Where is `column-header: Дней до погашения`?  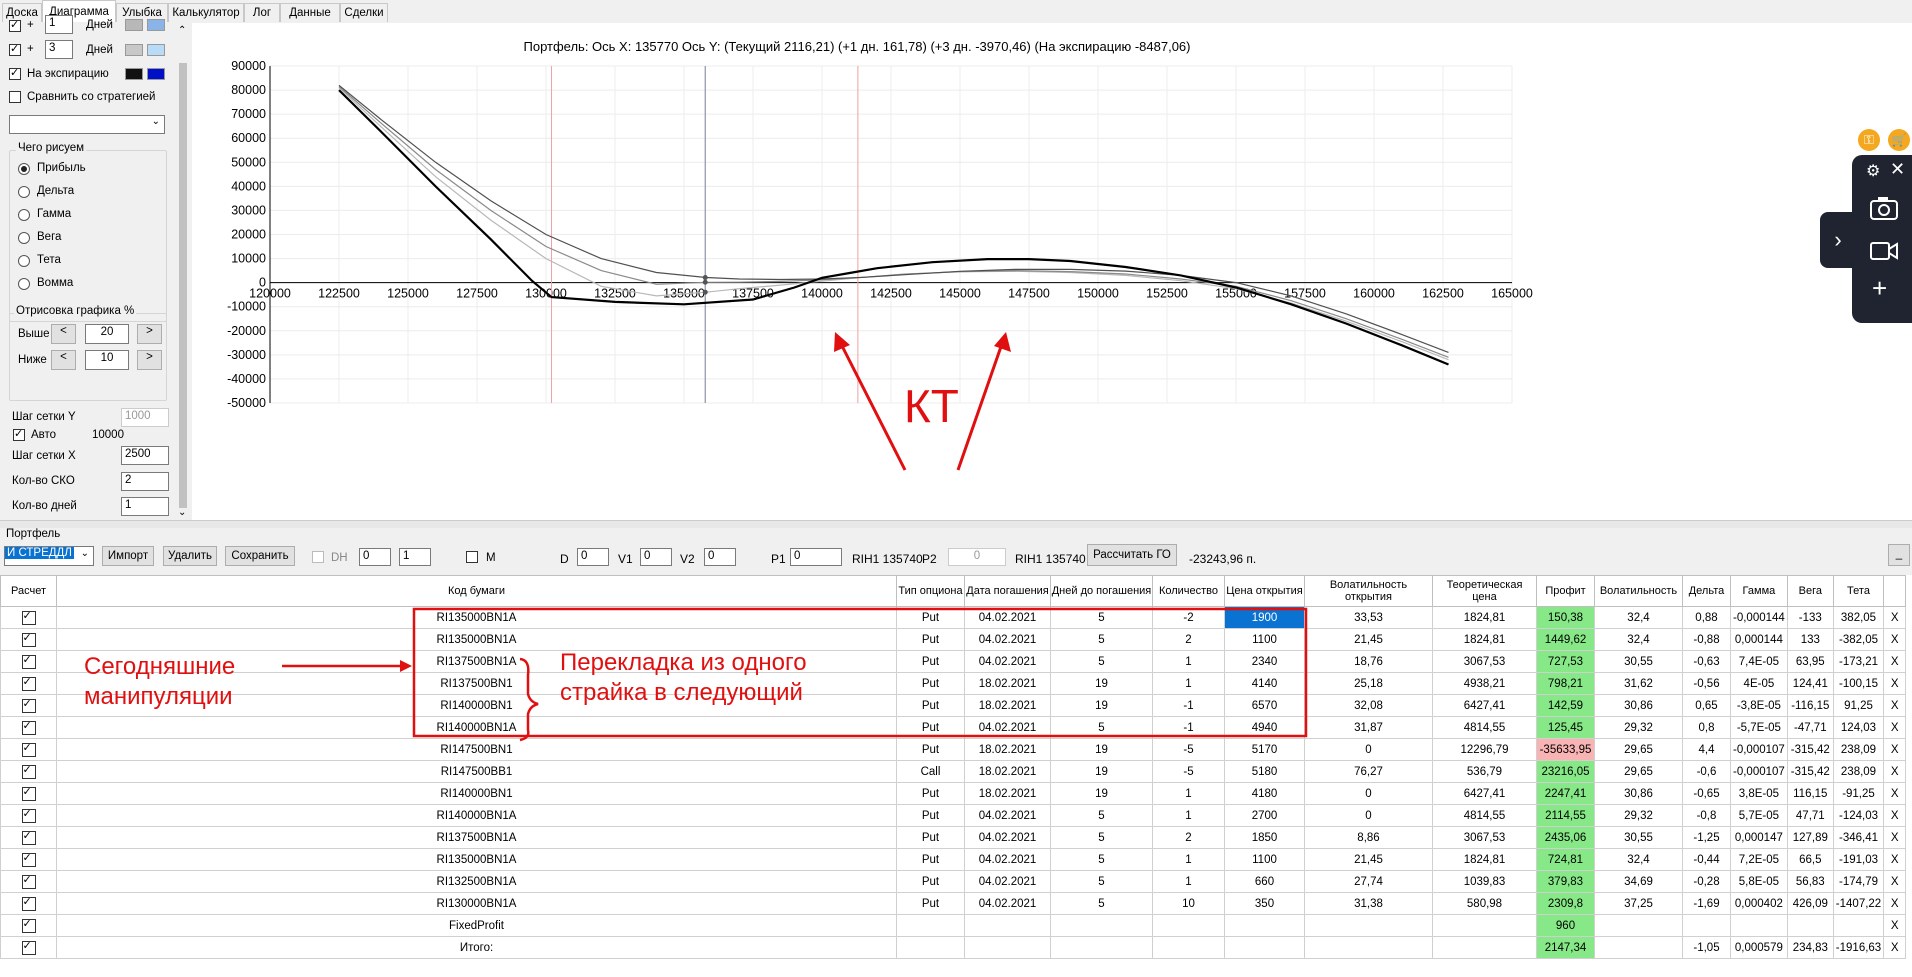
column-header: Дней до погашения is located at coordinates (1101, 591).